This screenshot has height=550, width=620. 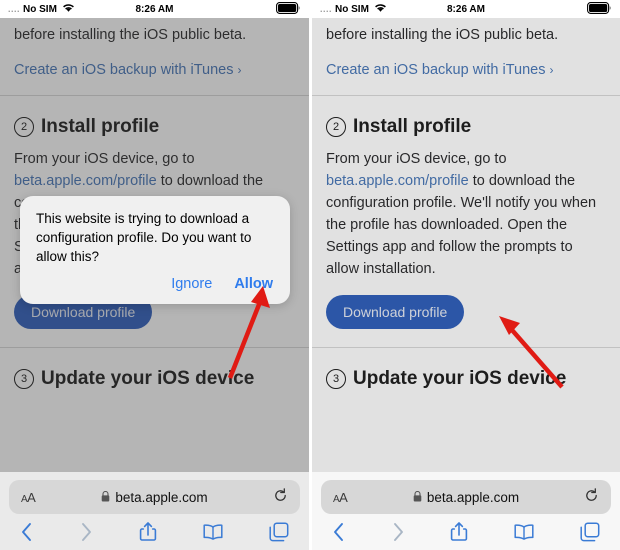 I want to click on browser-toolbar, so click(x=154, y=528).